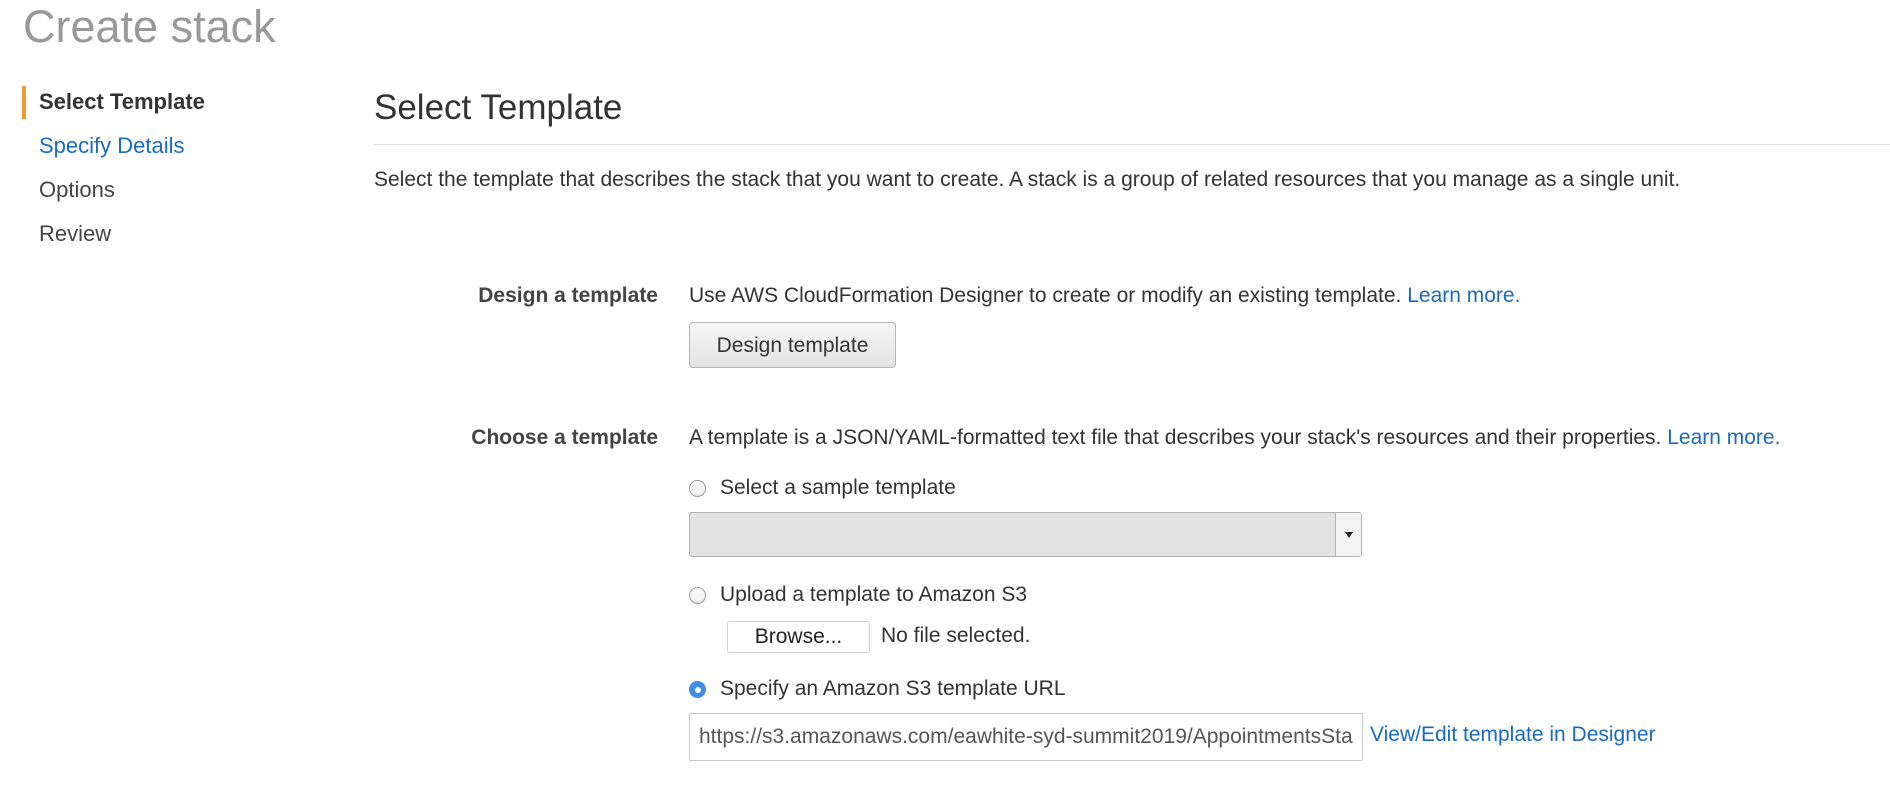 The width and height of the screenshot is (1890, 810). Describe the element at coordinates (498, 107) in the screenshot. I see `section-title: Select Template` at that location.